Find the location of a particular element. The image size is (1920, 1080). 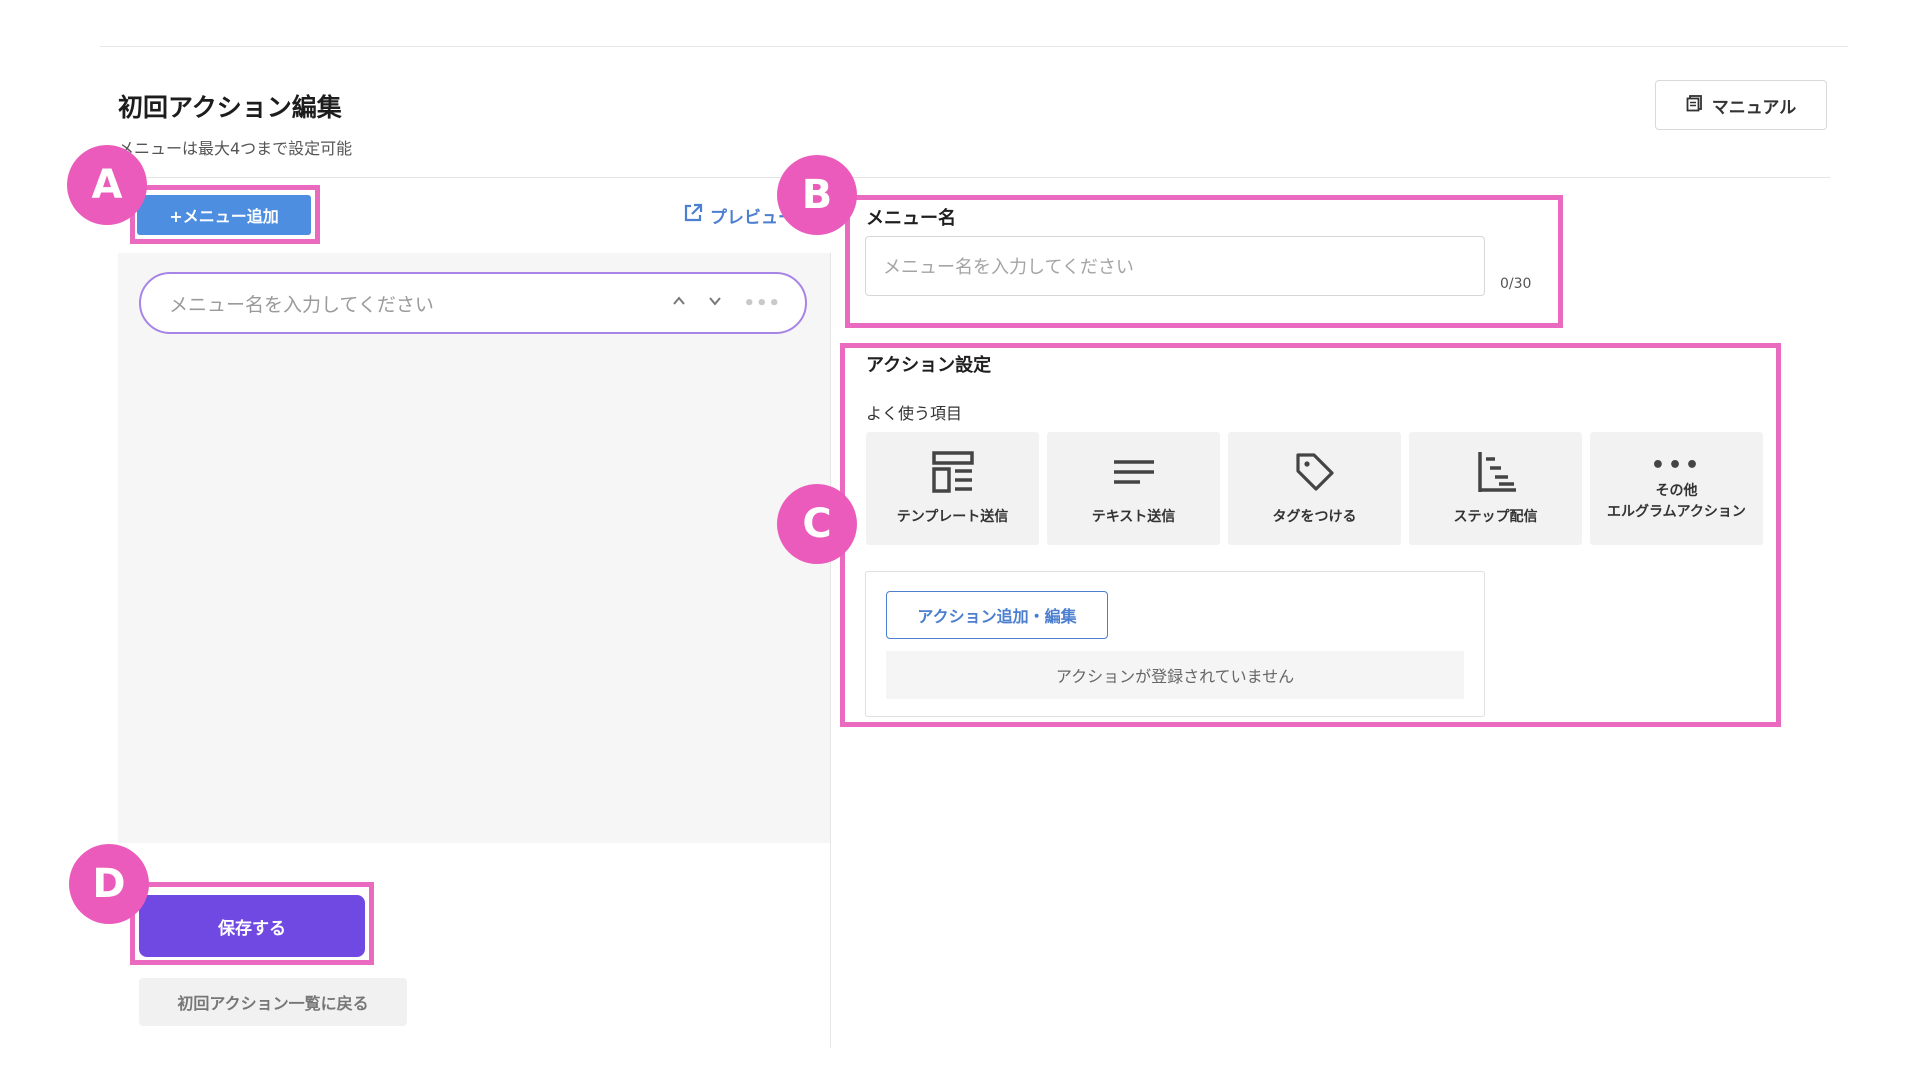

annotation-box-a is located at coordinates (225, 214).